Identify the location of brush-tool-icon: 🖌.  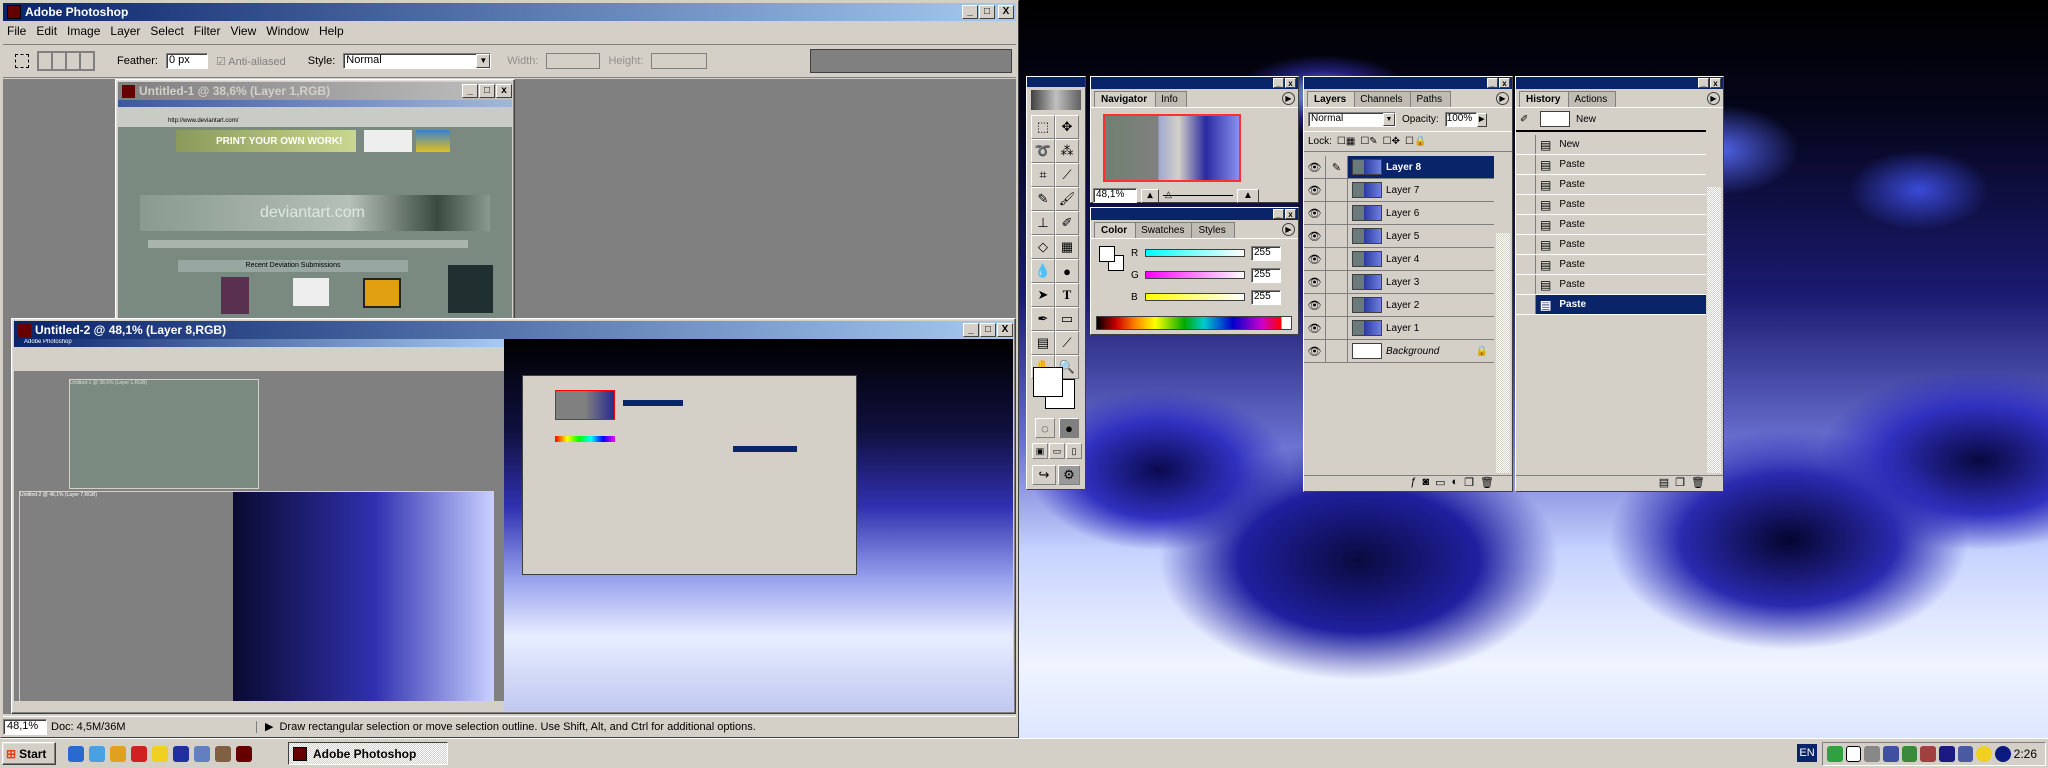
(1067, 199).